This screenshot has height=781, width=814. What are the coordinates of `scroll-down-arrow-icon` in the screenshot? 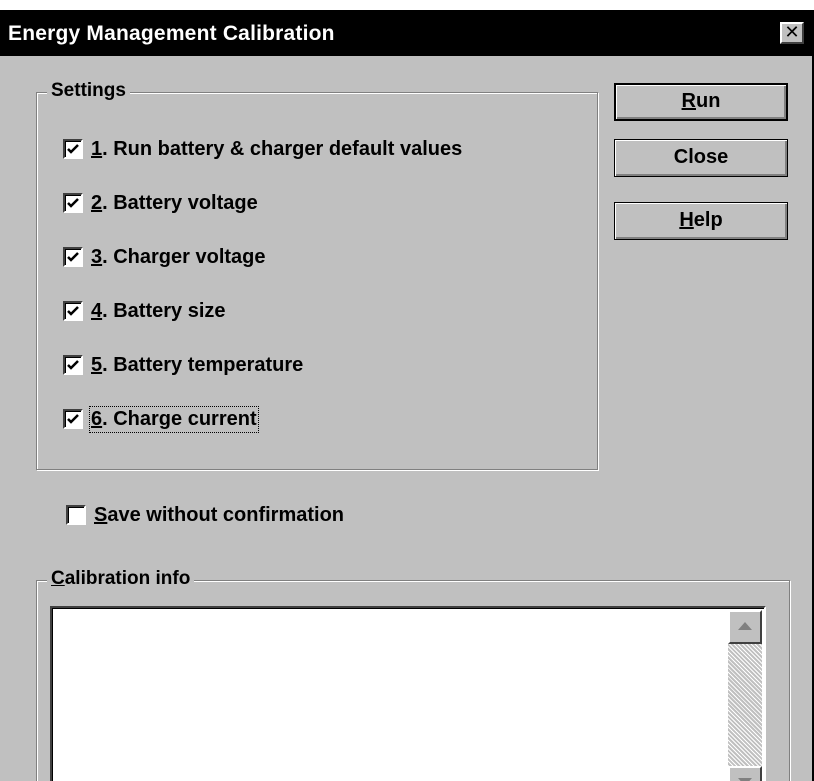 It's located at (745, 779).